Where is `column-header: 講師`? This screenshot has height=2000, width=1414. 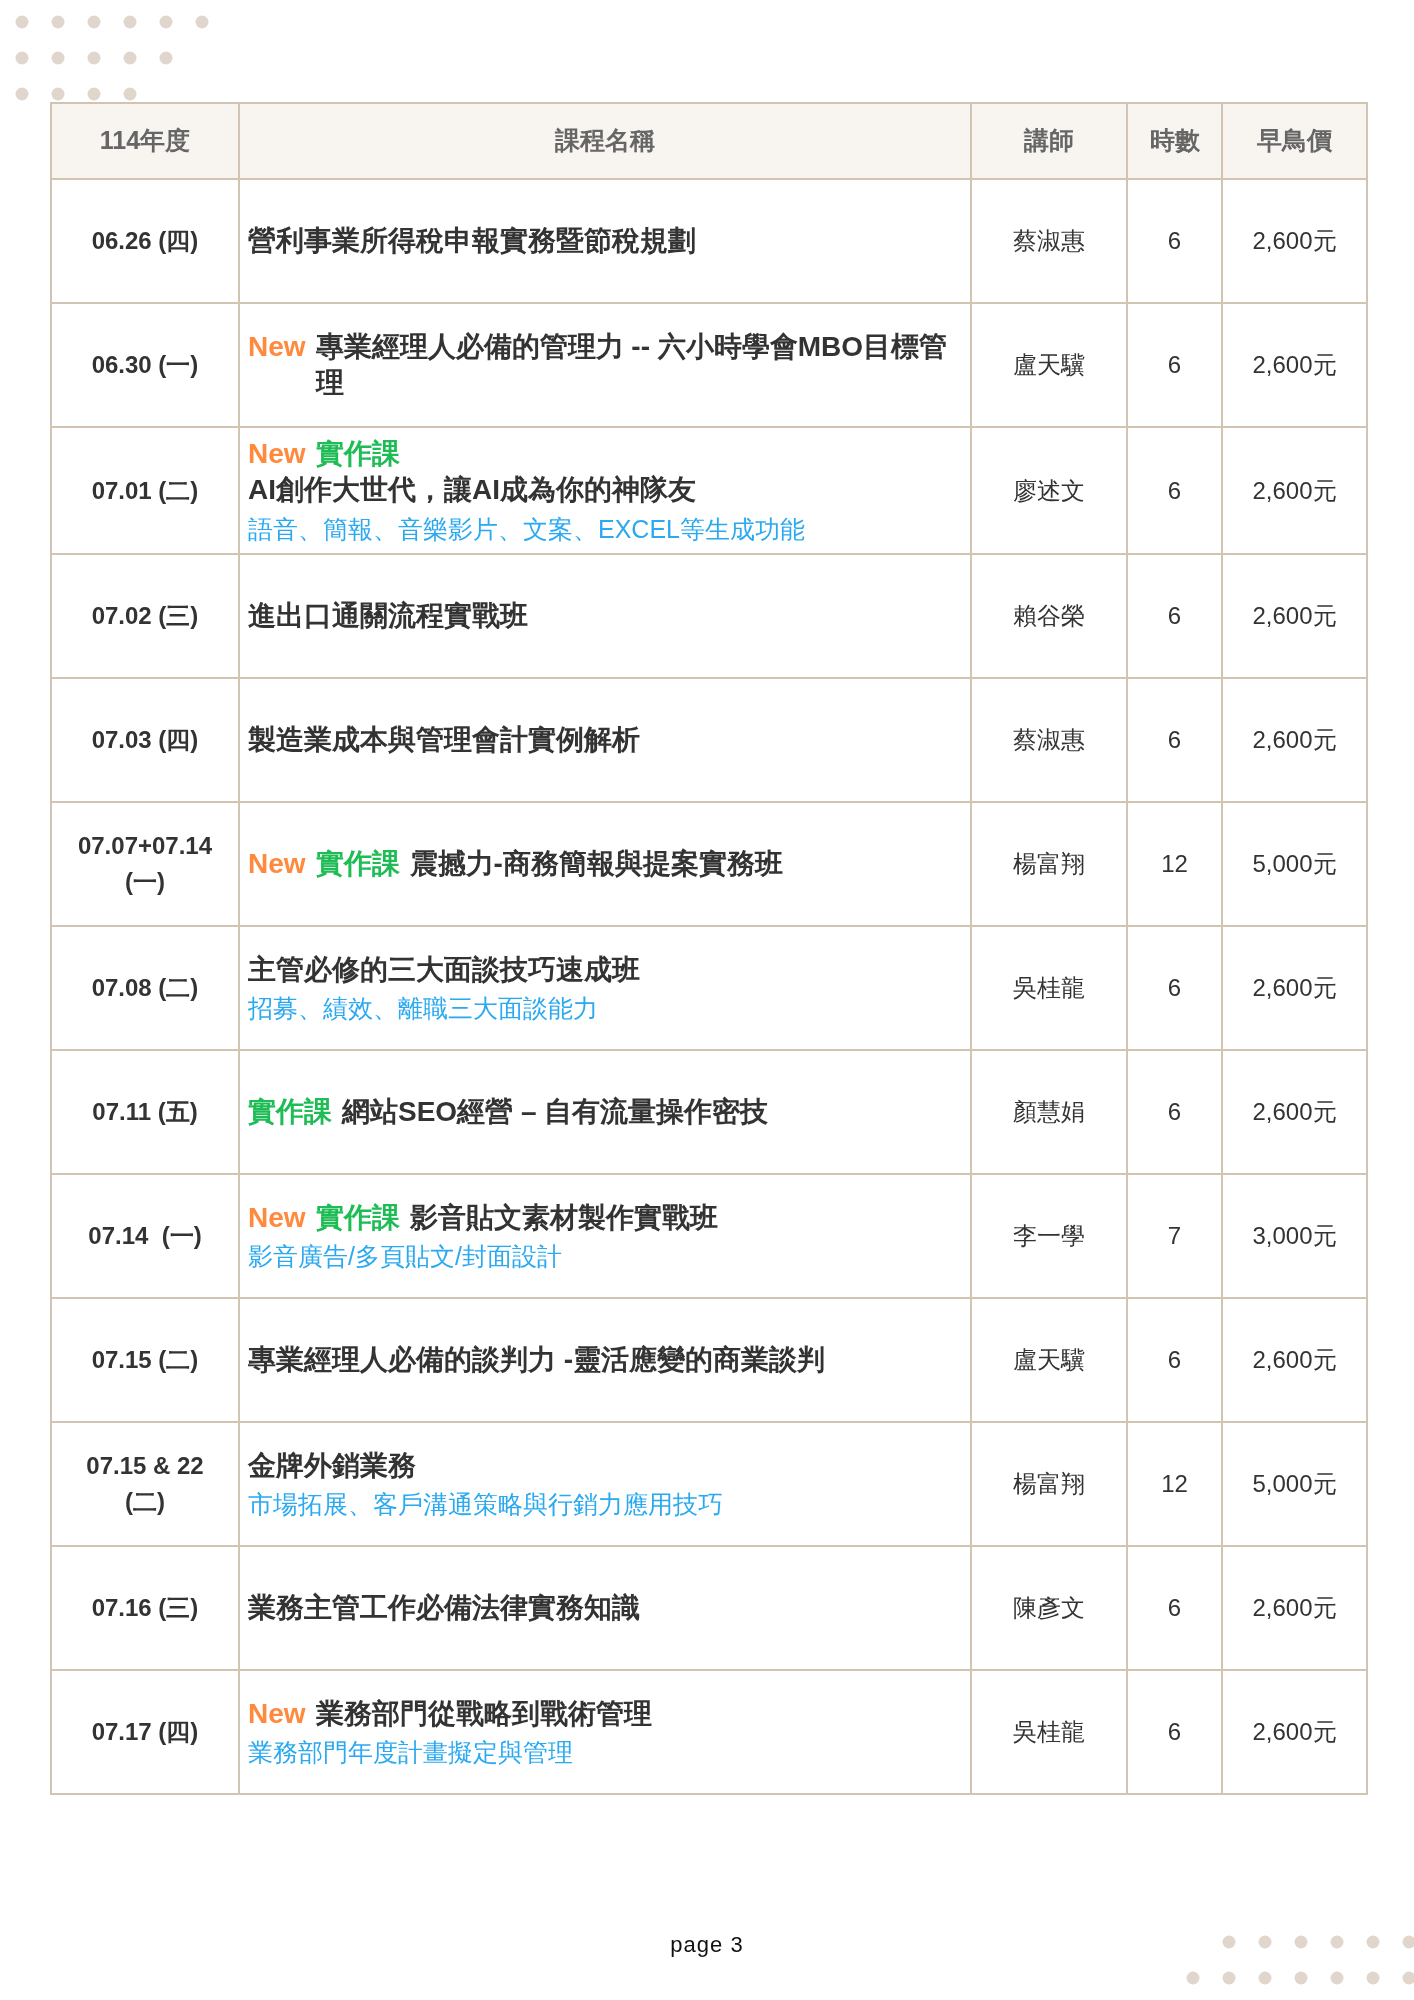 column-header: 講師 is located at coordinates (1049, 141).